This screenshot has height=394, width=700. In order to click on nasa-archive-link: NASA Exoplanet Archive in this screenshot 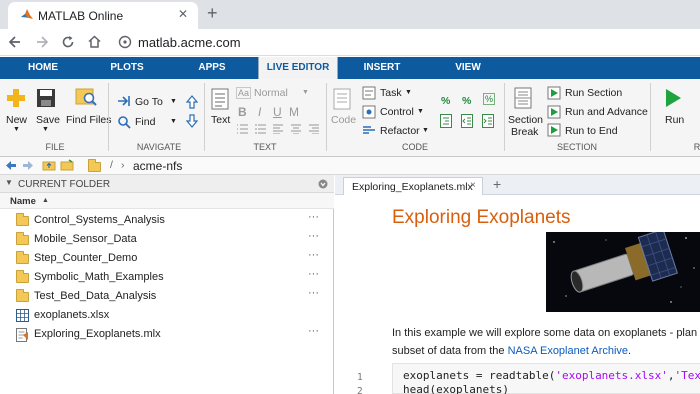, I will do `click(568, 351)`.